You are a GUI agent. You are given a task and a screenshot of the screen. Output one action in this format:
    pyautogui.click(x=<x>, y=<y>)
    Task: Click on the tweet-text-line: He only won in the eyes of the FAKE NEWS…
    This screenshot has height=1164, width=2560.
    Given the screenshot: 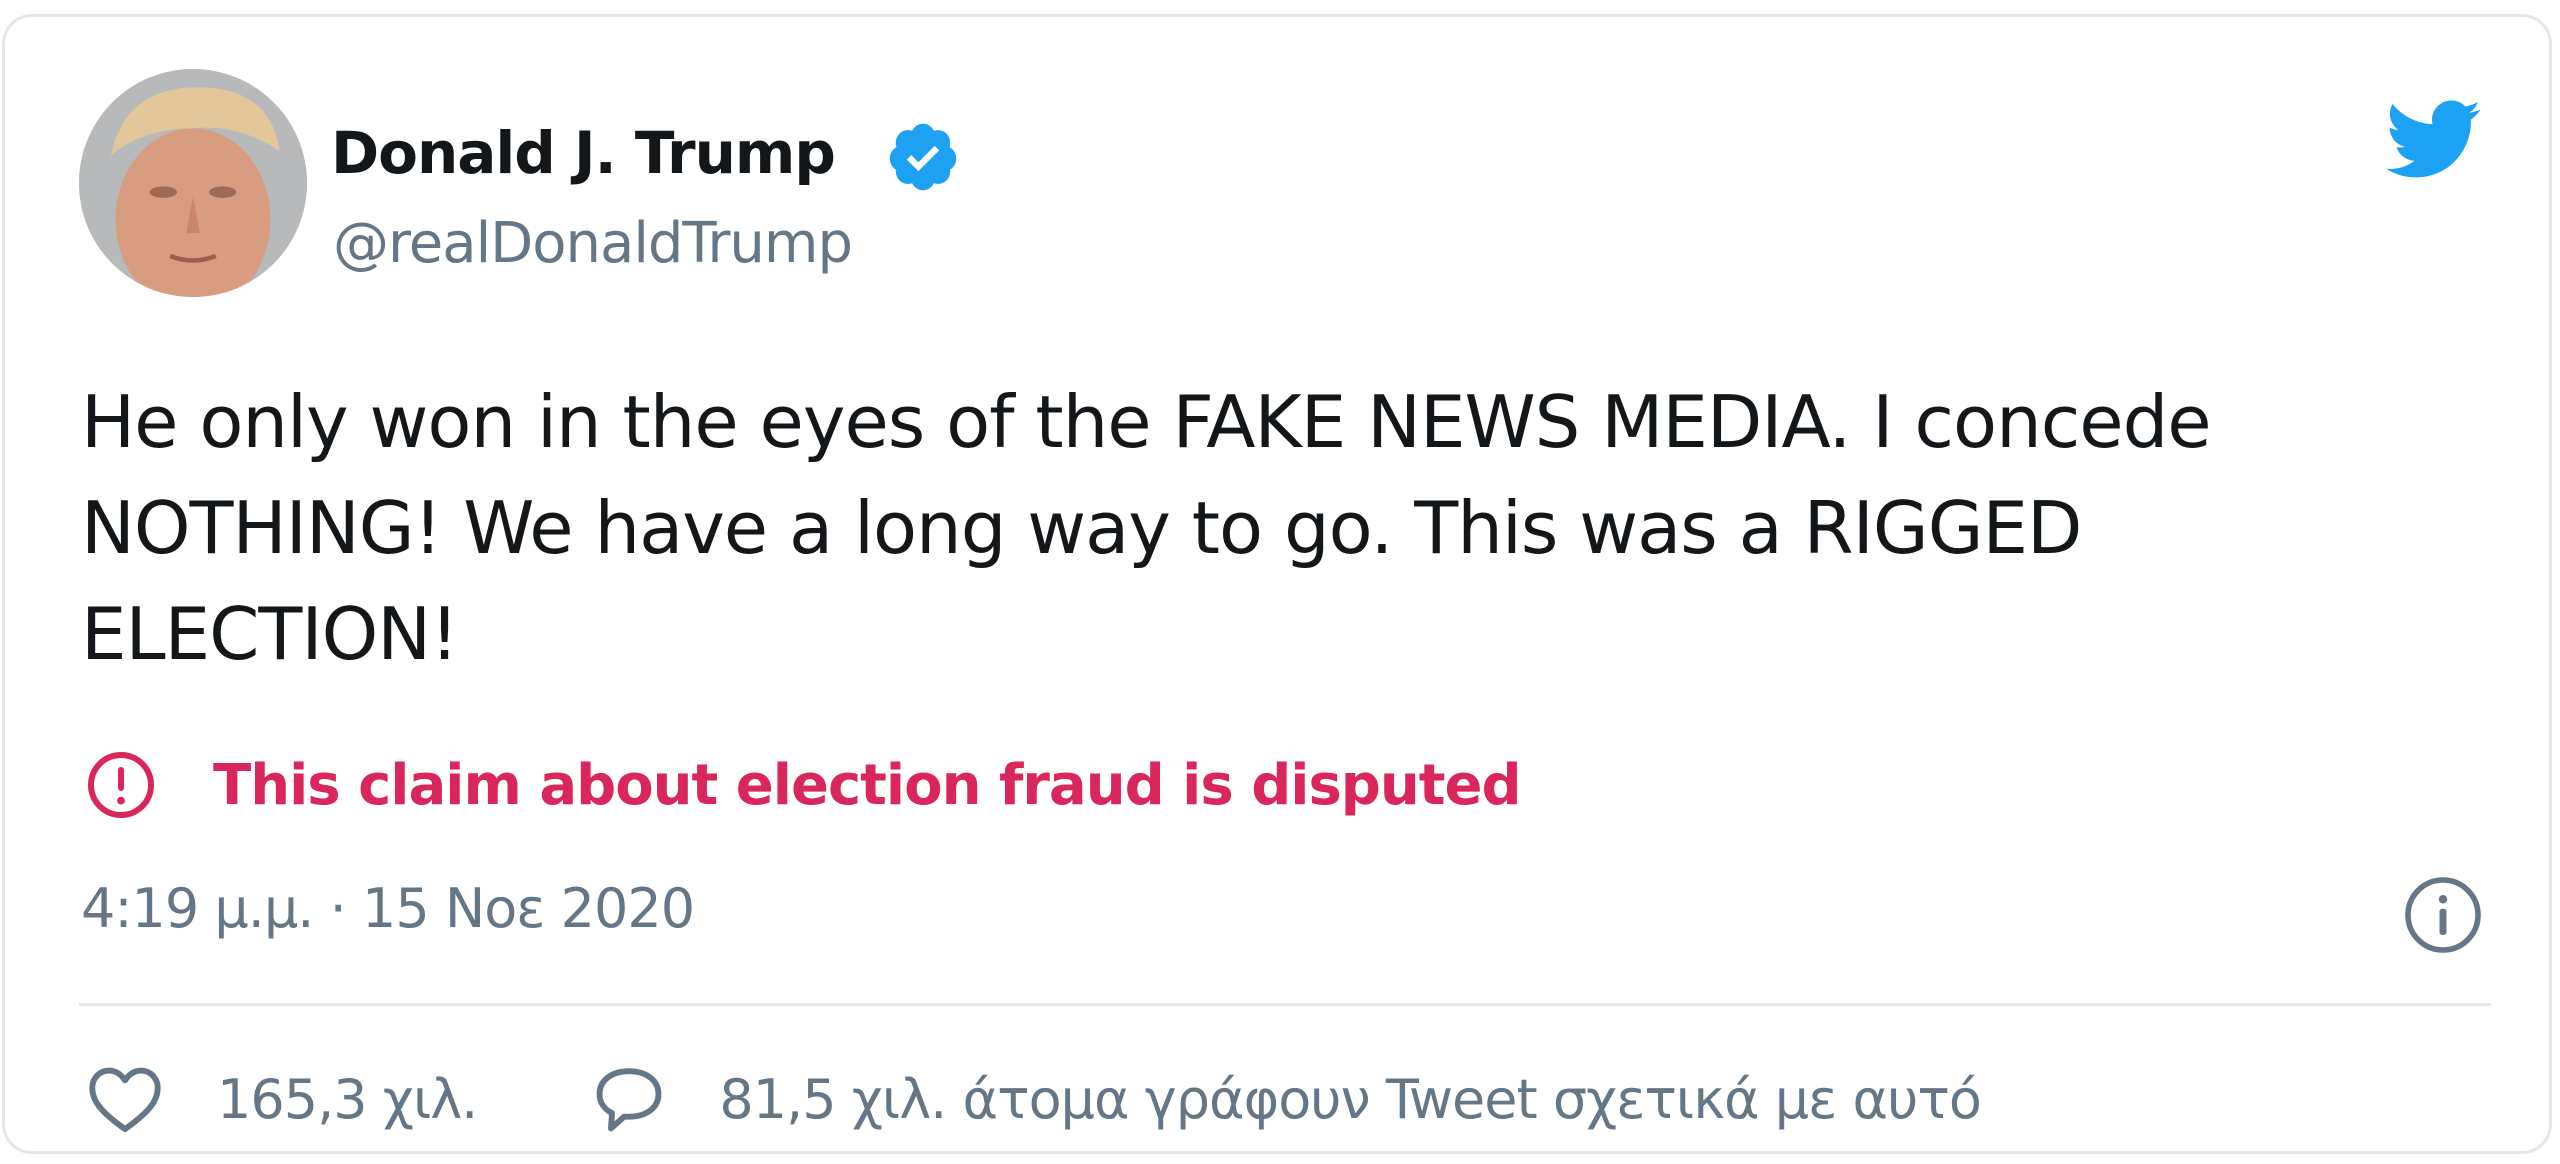 What is the action you would take?
    pyautogui.click(x=1146, y=422)
    